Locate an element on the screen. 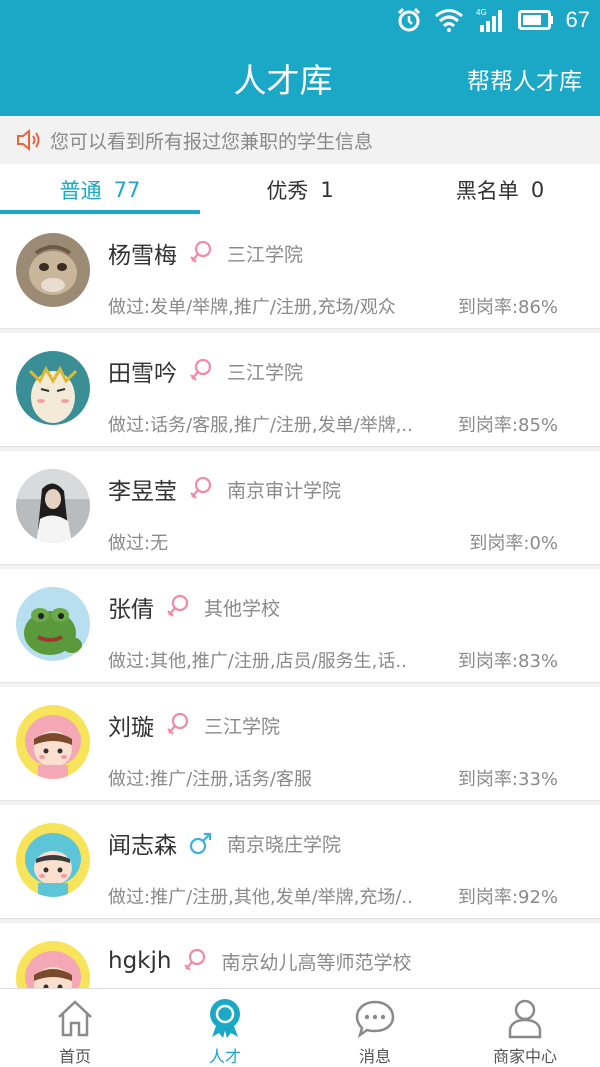 The width and height of the screenshot is (600, 1067). tab-blacklist: 黑名单 0 is located at coordinates (500, 190).